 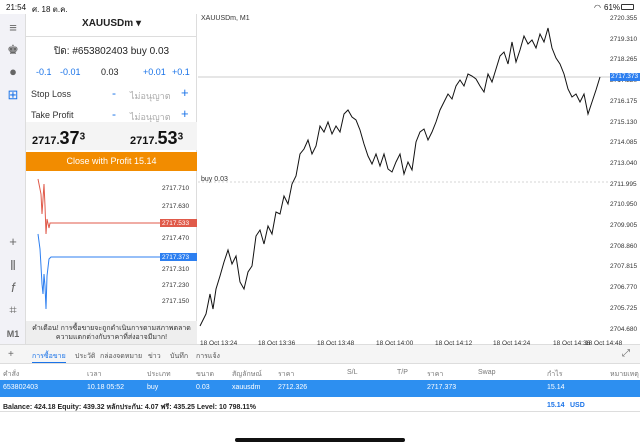 I want to click on price-axis-label: 2718.265, so click(x=624, y=60).